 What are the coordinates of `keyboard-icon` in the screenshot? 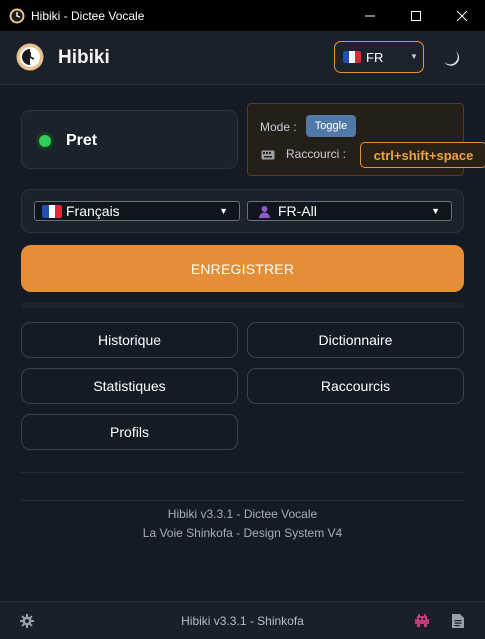 It's located at (268, 155).